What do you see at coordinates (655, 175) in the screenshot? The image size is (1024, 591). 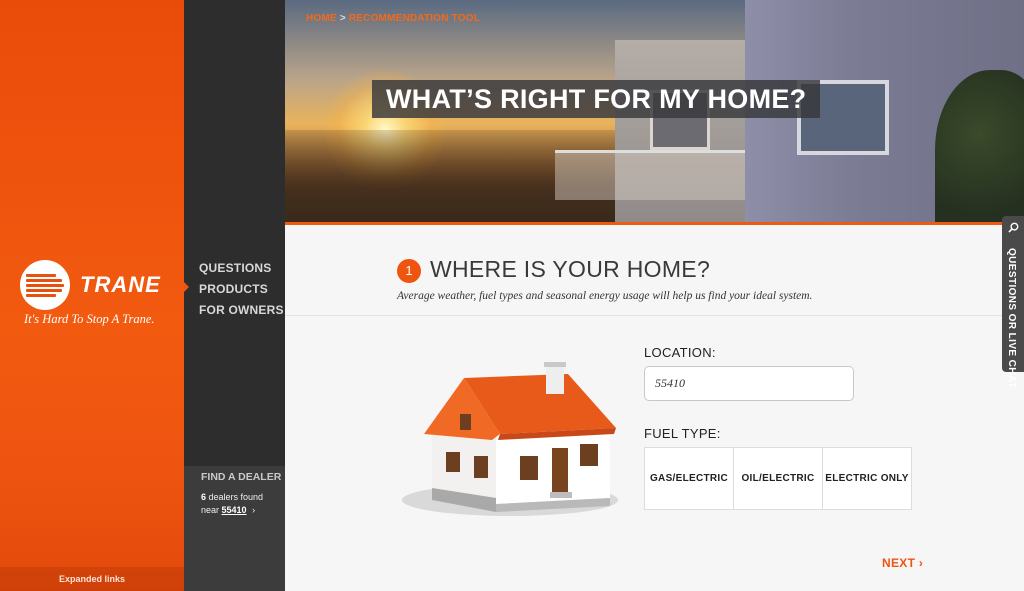 I see `house-balcony` at bounding box center [655, 175].